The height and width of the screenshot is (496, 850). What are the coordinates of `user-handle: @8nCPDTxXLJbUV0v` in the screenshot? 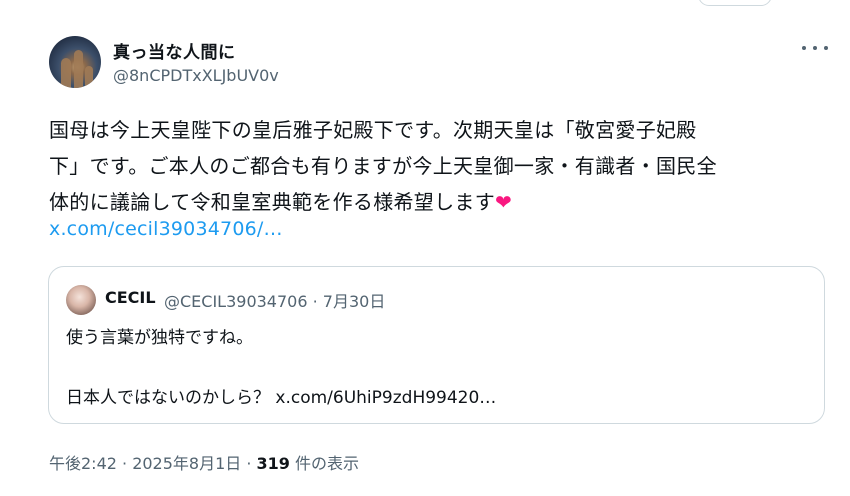 It's located at (196, 75).